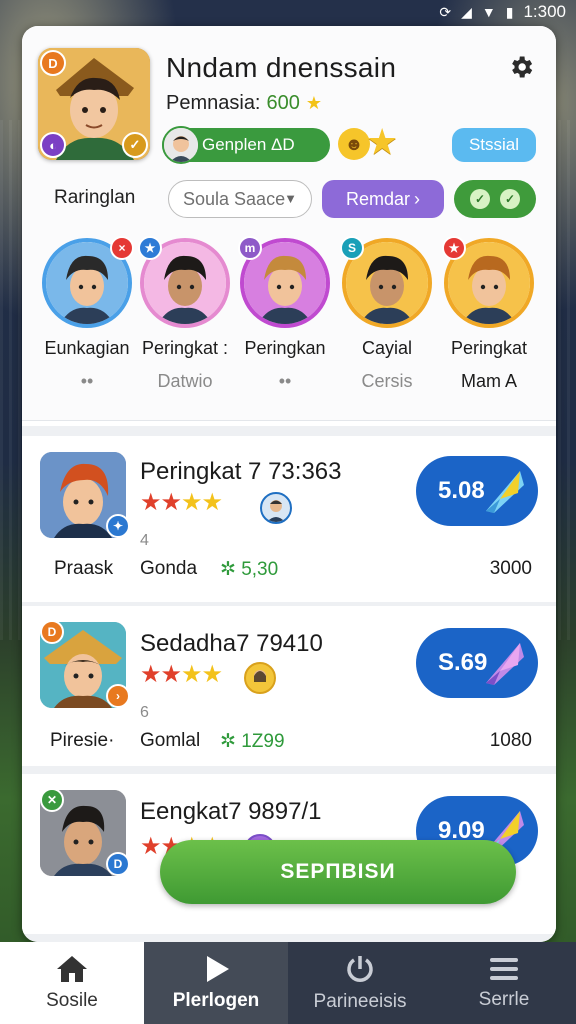  I want to click on points-value: 600, so click(283, 103).